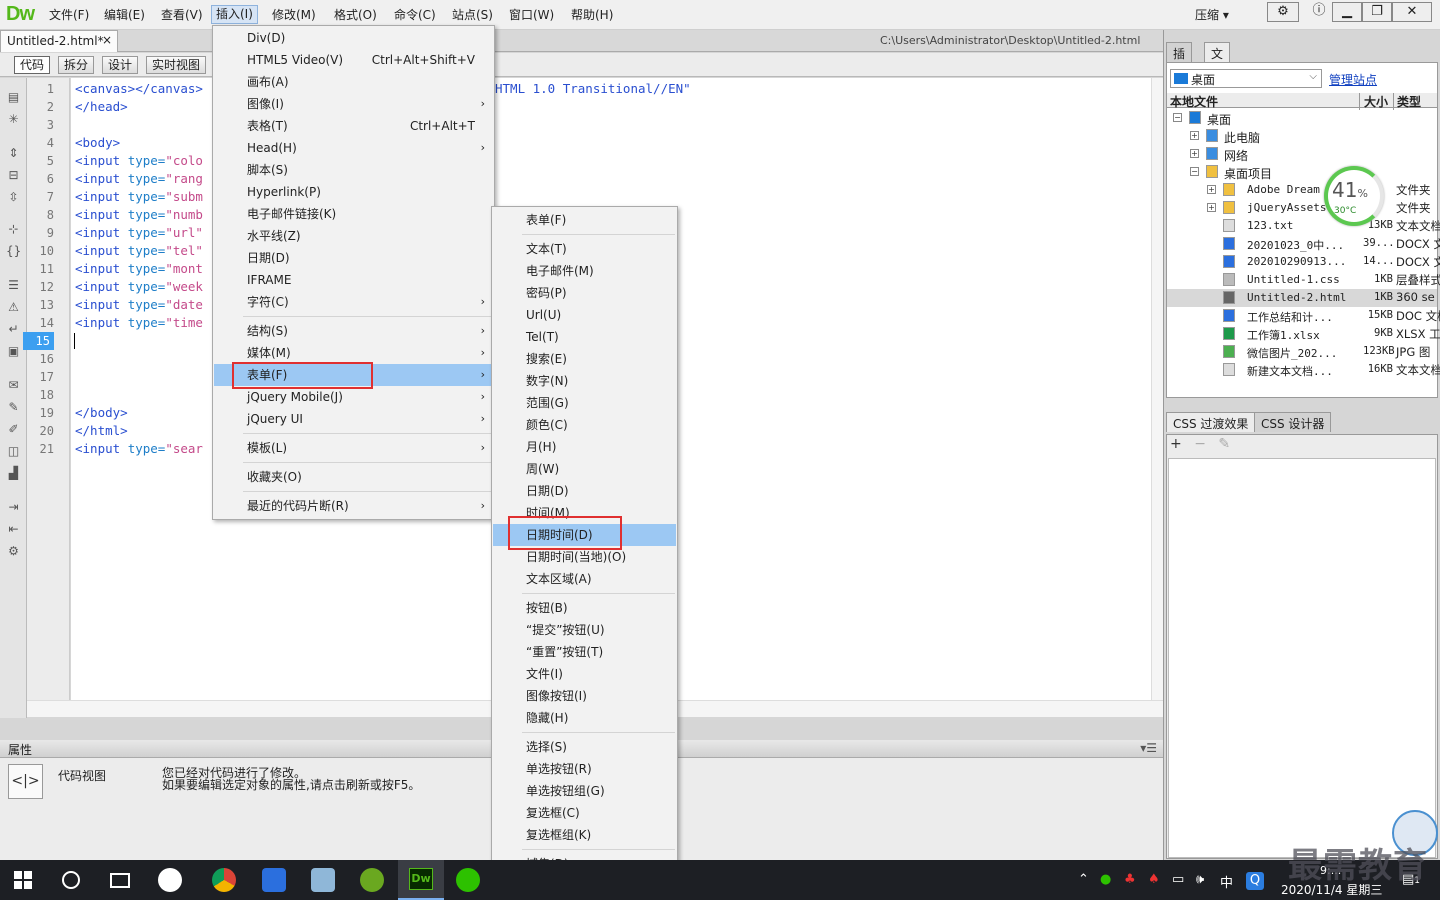 This screenshot has width=1440, height=900. Describe the element at coordinates (592, 14) in the screenshot. I see `menu-10: 帮助(H)` at that location.